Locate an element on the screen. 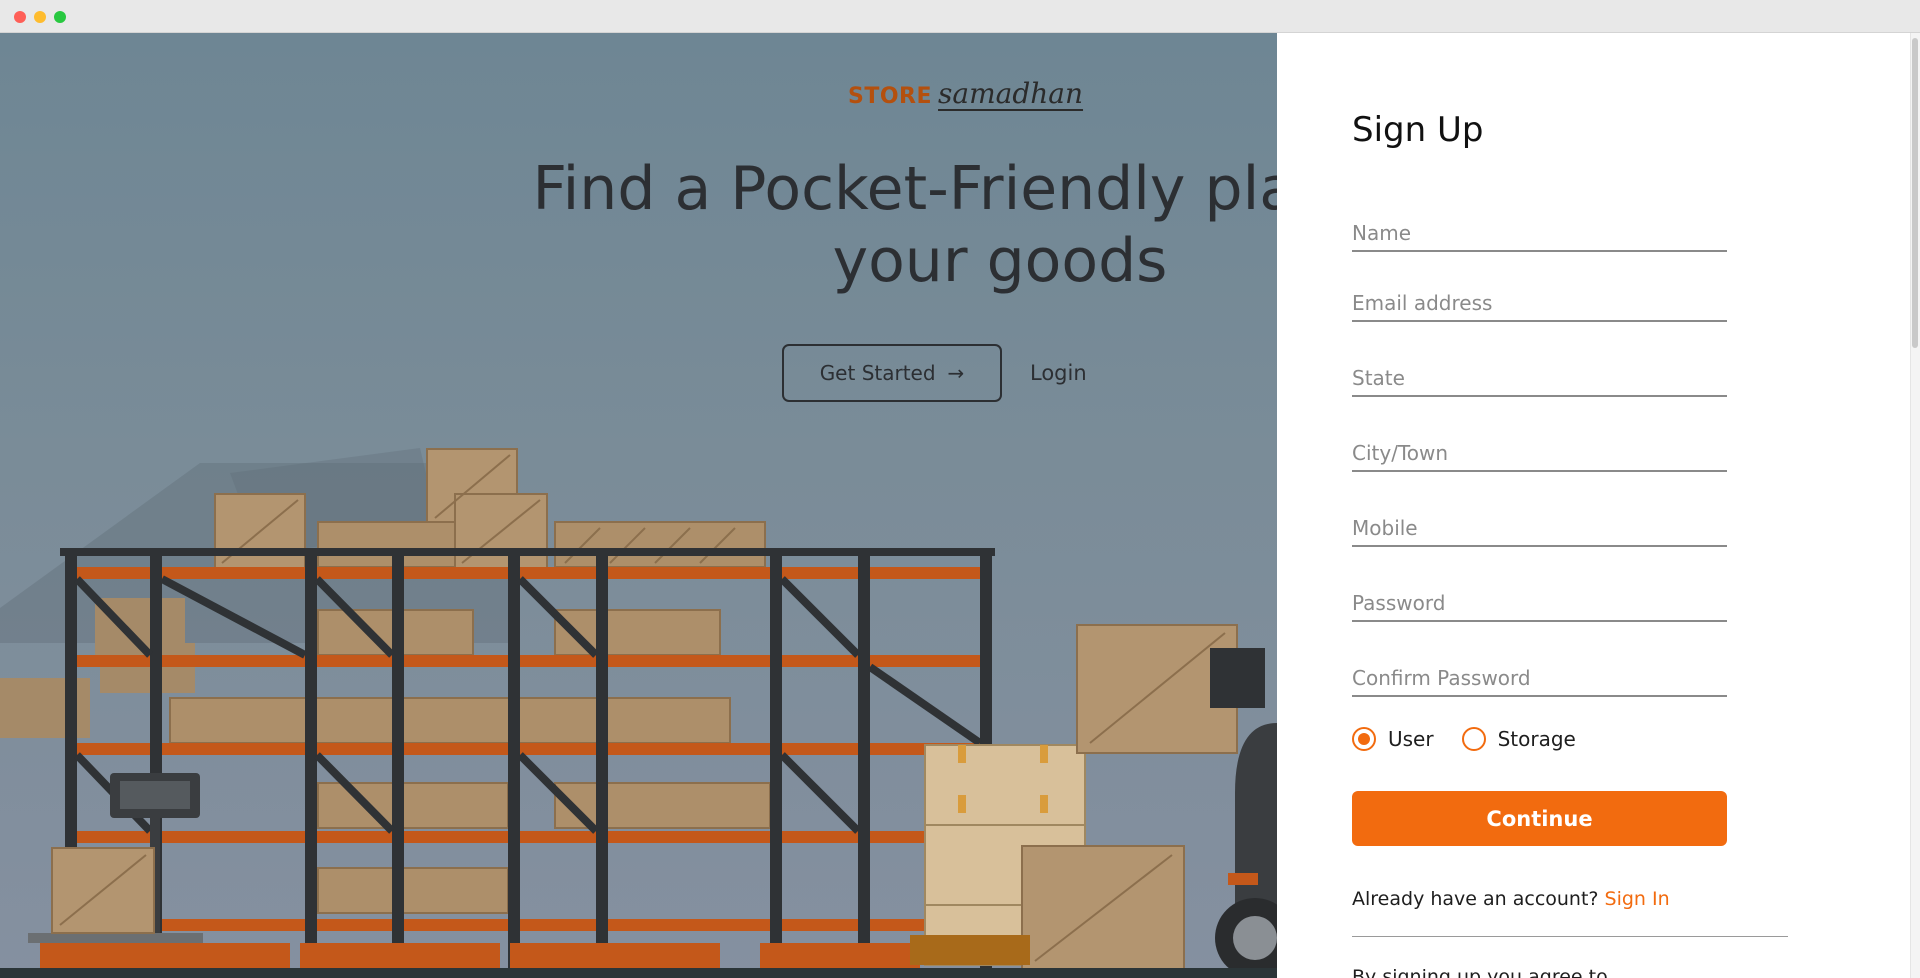  signup-title: Sign Up is located at coordinates (1418, 130).